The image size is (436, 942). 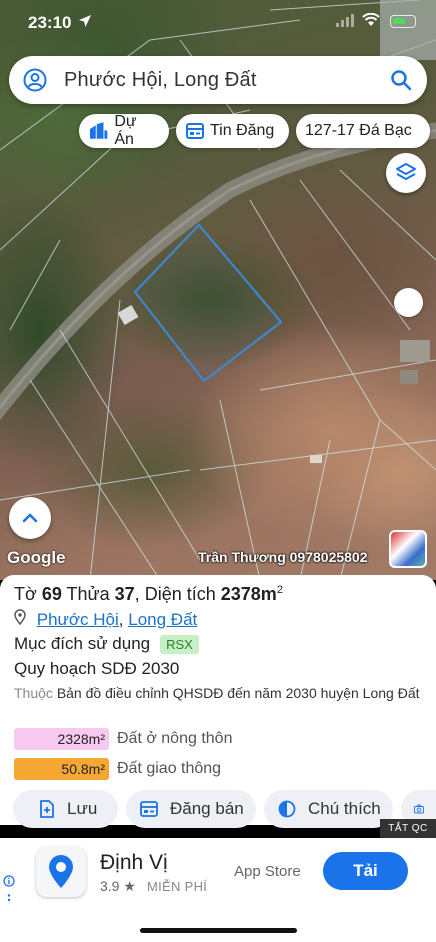 I want to click on ad-store-name: App Store, so click(x=267, y=871).